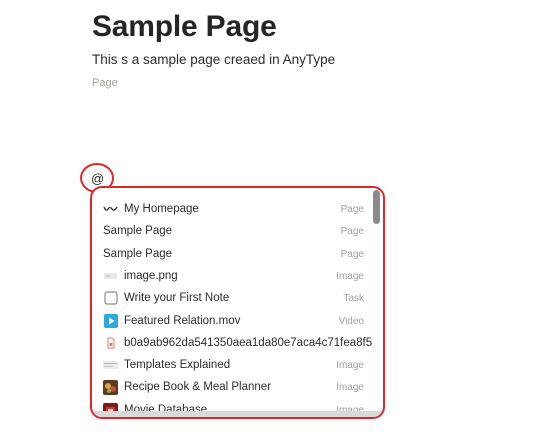  What do you see at coordinates (235, 298) in the screenshot?
I see `menu-item-first-note: Write your First Note Task` at bounding box center [235, 298].